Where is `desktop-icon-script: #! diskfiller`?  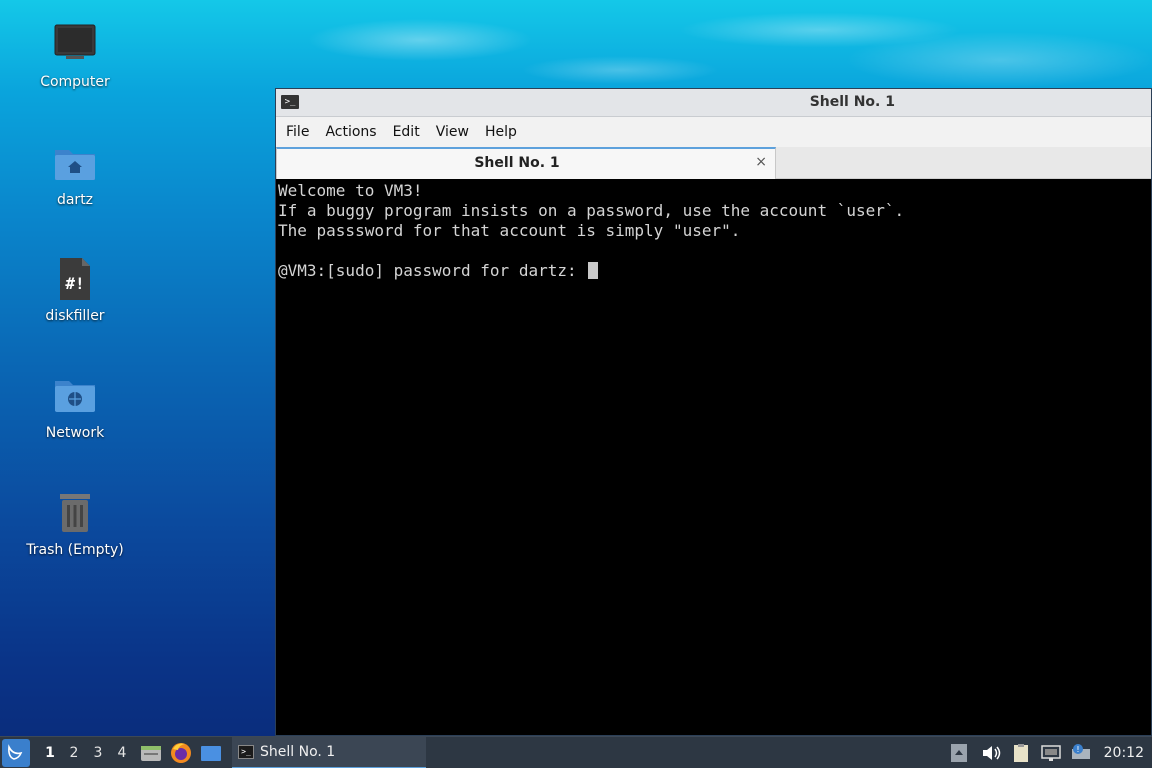 desktop-icon-script: #! diskfiller is located at coordinates (75, 290).